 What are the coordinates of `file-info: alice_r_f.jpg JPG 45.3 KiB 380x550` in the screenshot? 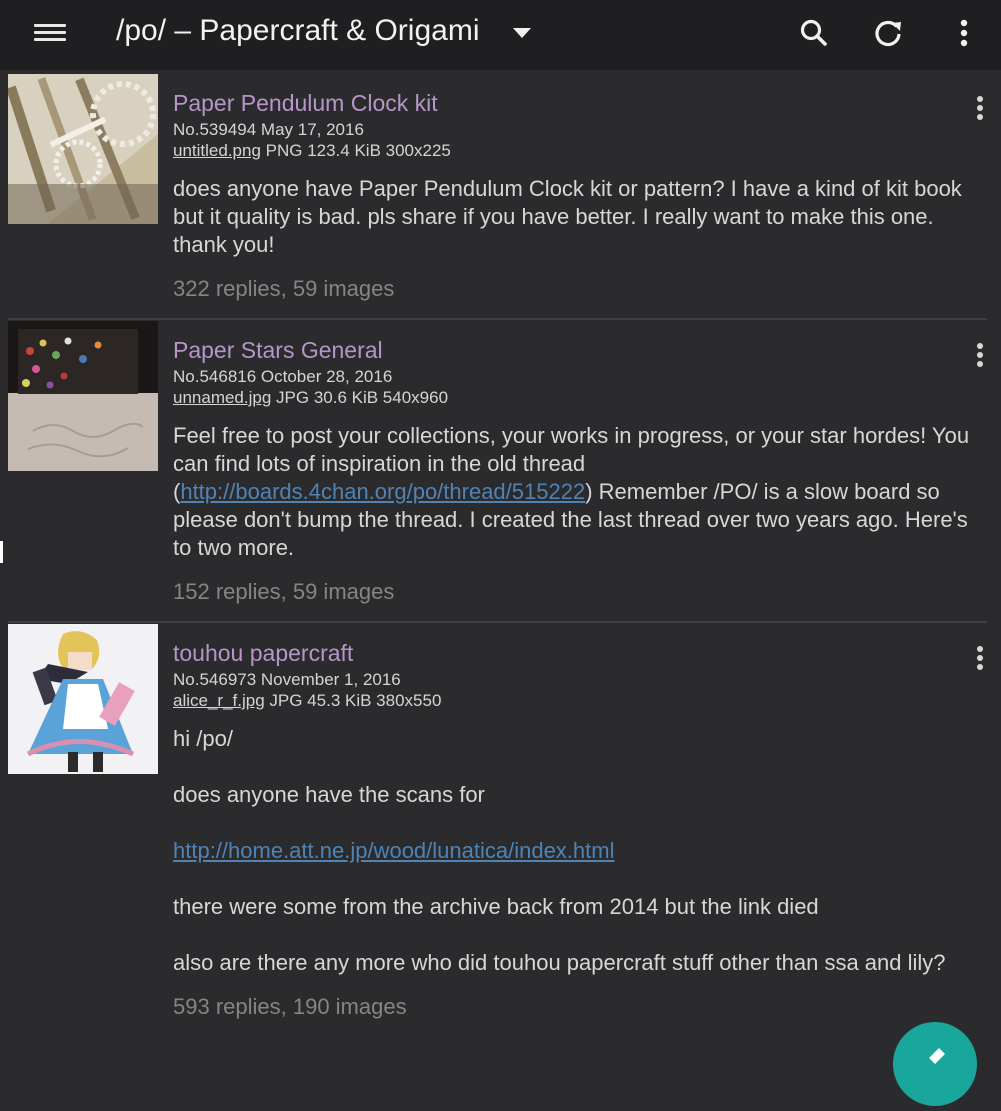 It's located at (572, 700).